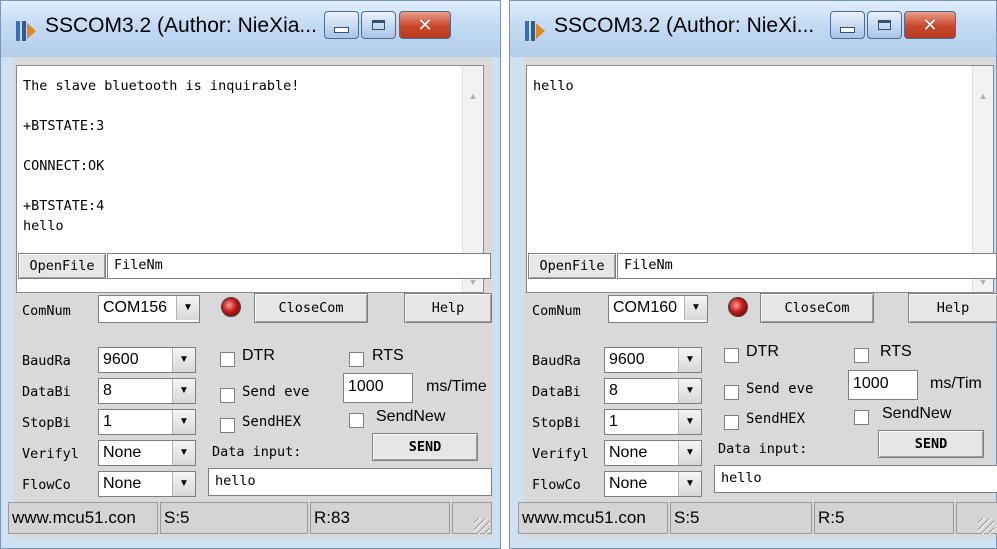 Image resolution: width=997 pixels, height=549 pixels. Describe the element at coordinates (149, 309) in the screenshot. I see `comnum-select: COM156 ▼` at that location.